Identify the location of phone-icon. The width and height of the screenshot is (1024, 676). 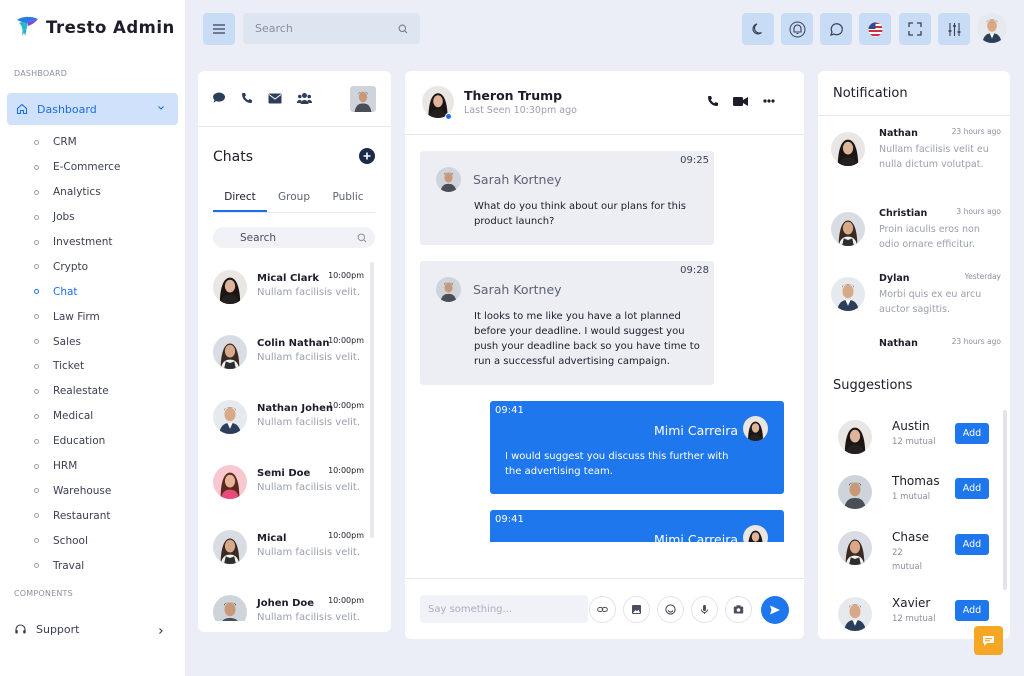
(247, 98).